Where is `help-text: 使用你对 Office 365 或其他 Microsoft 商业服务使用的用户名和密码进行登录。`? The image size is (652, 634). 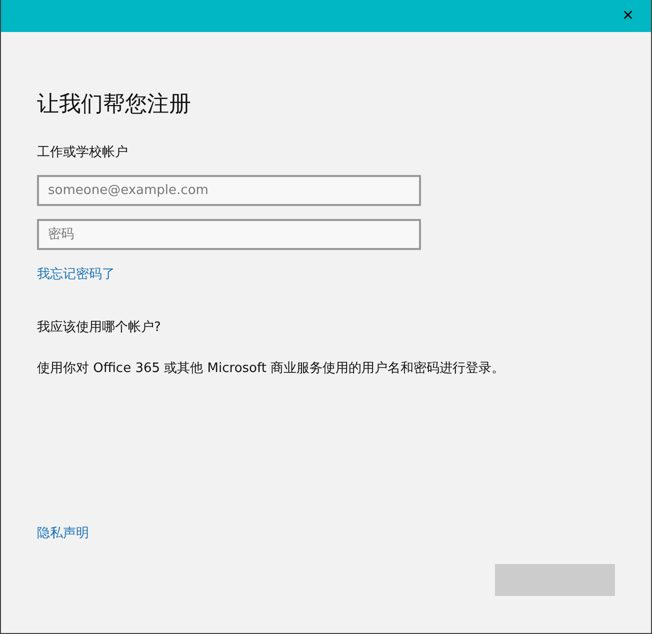
help-text: 使用你对 Office 365 或其他 Microsoft 商业服务使用的用户名和密码进行登录。 is located at coordinates (271, 368).